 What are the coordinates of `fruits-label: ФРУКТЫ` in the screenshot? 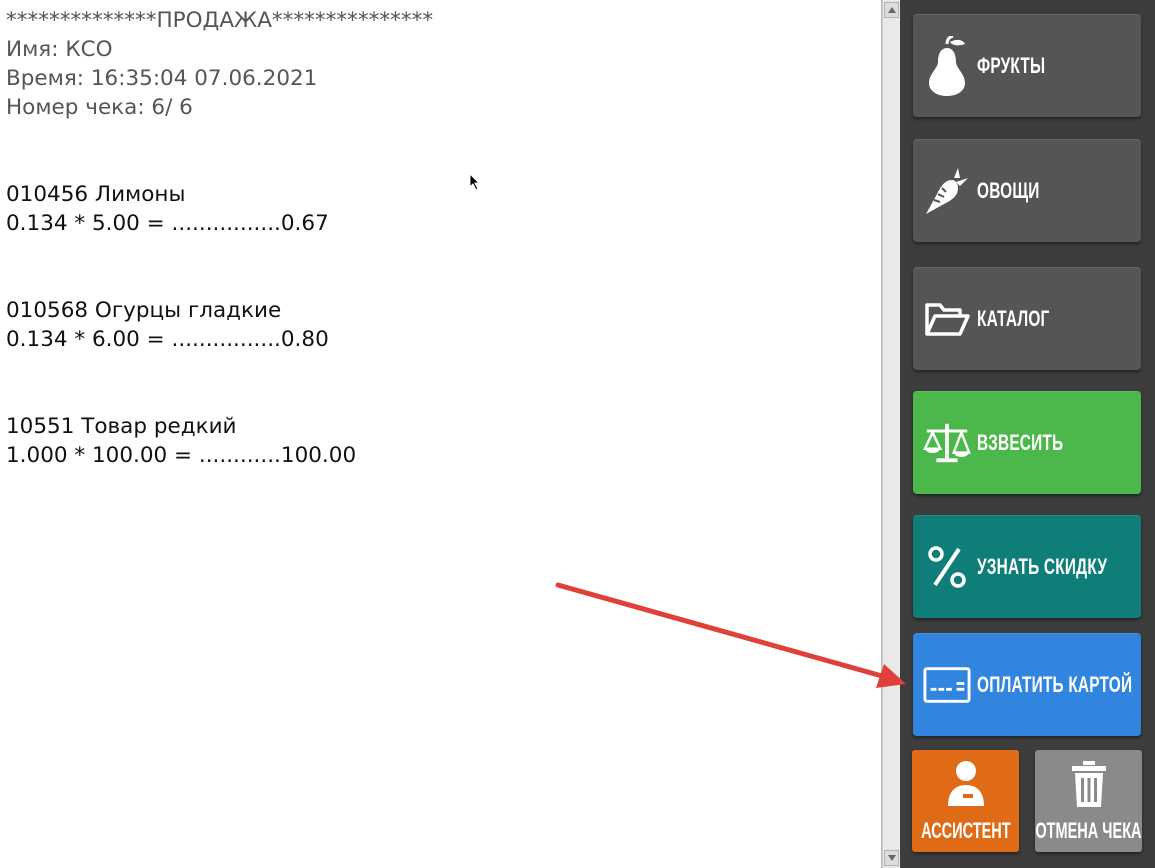 It's located at (1011, 65).